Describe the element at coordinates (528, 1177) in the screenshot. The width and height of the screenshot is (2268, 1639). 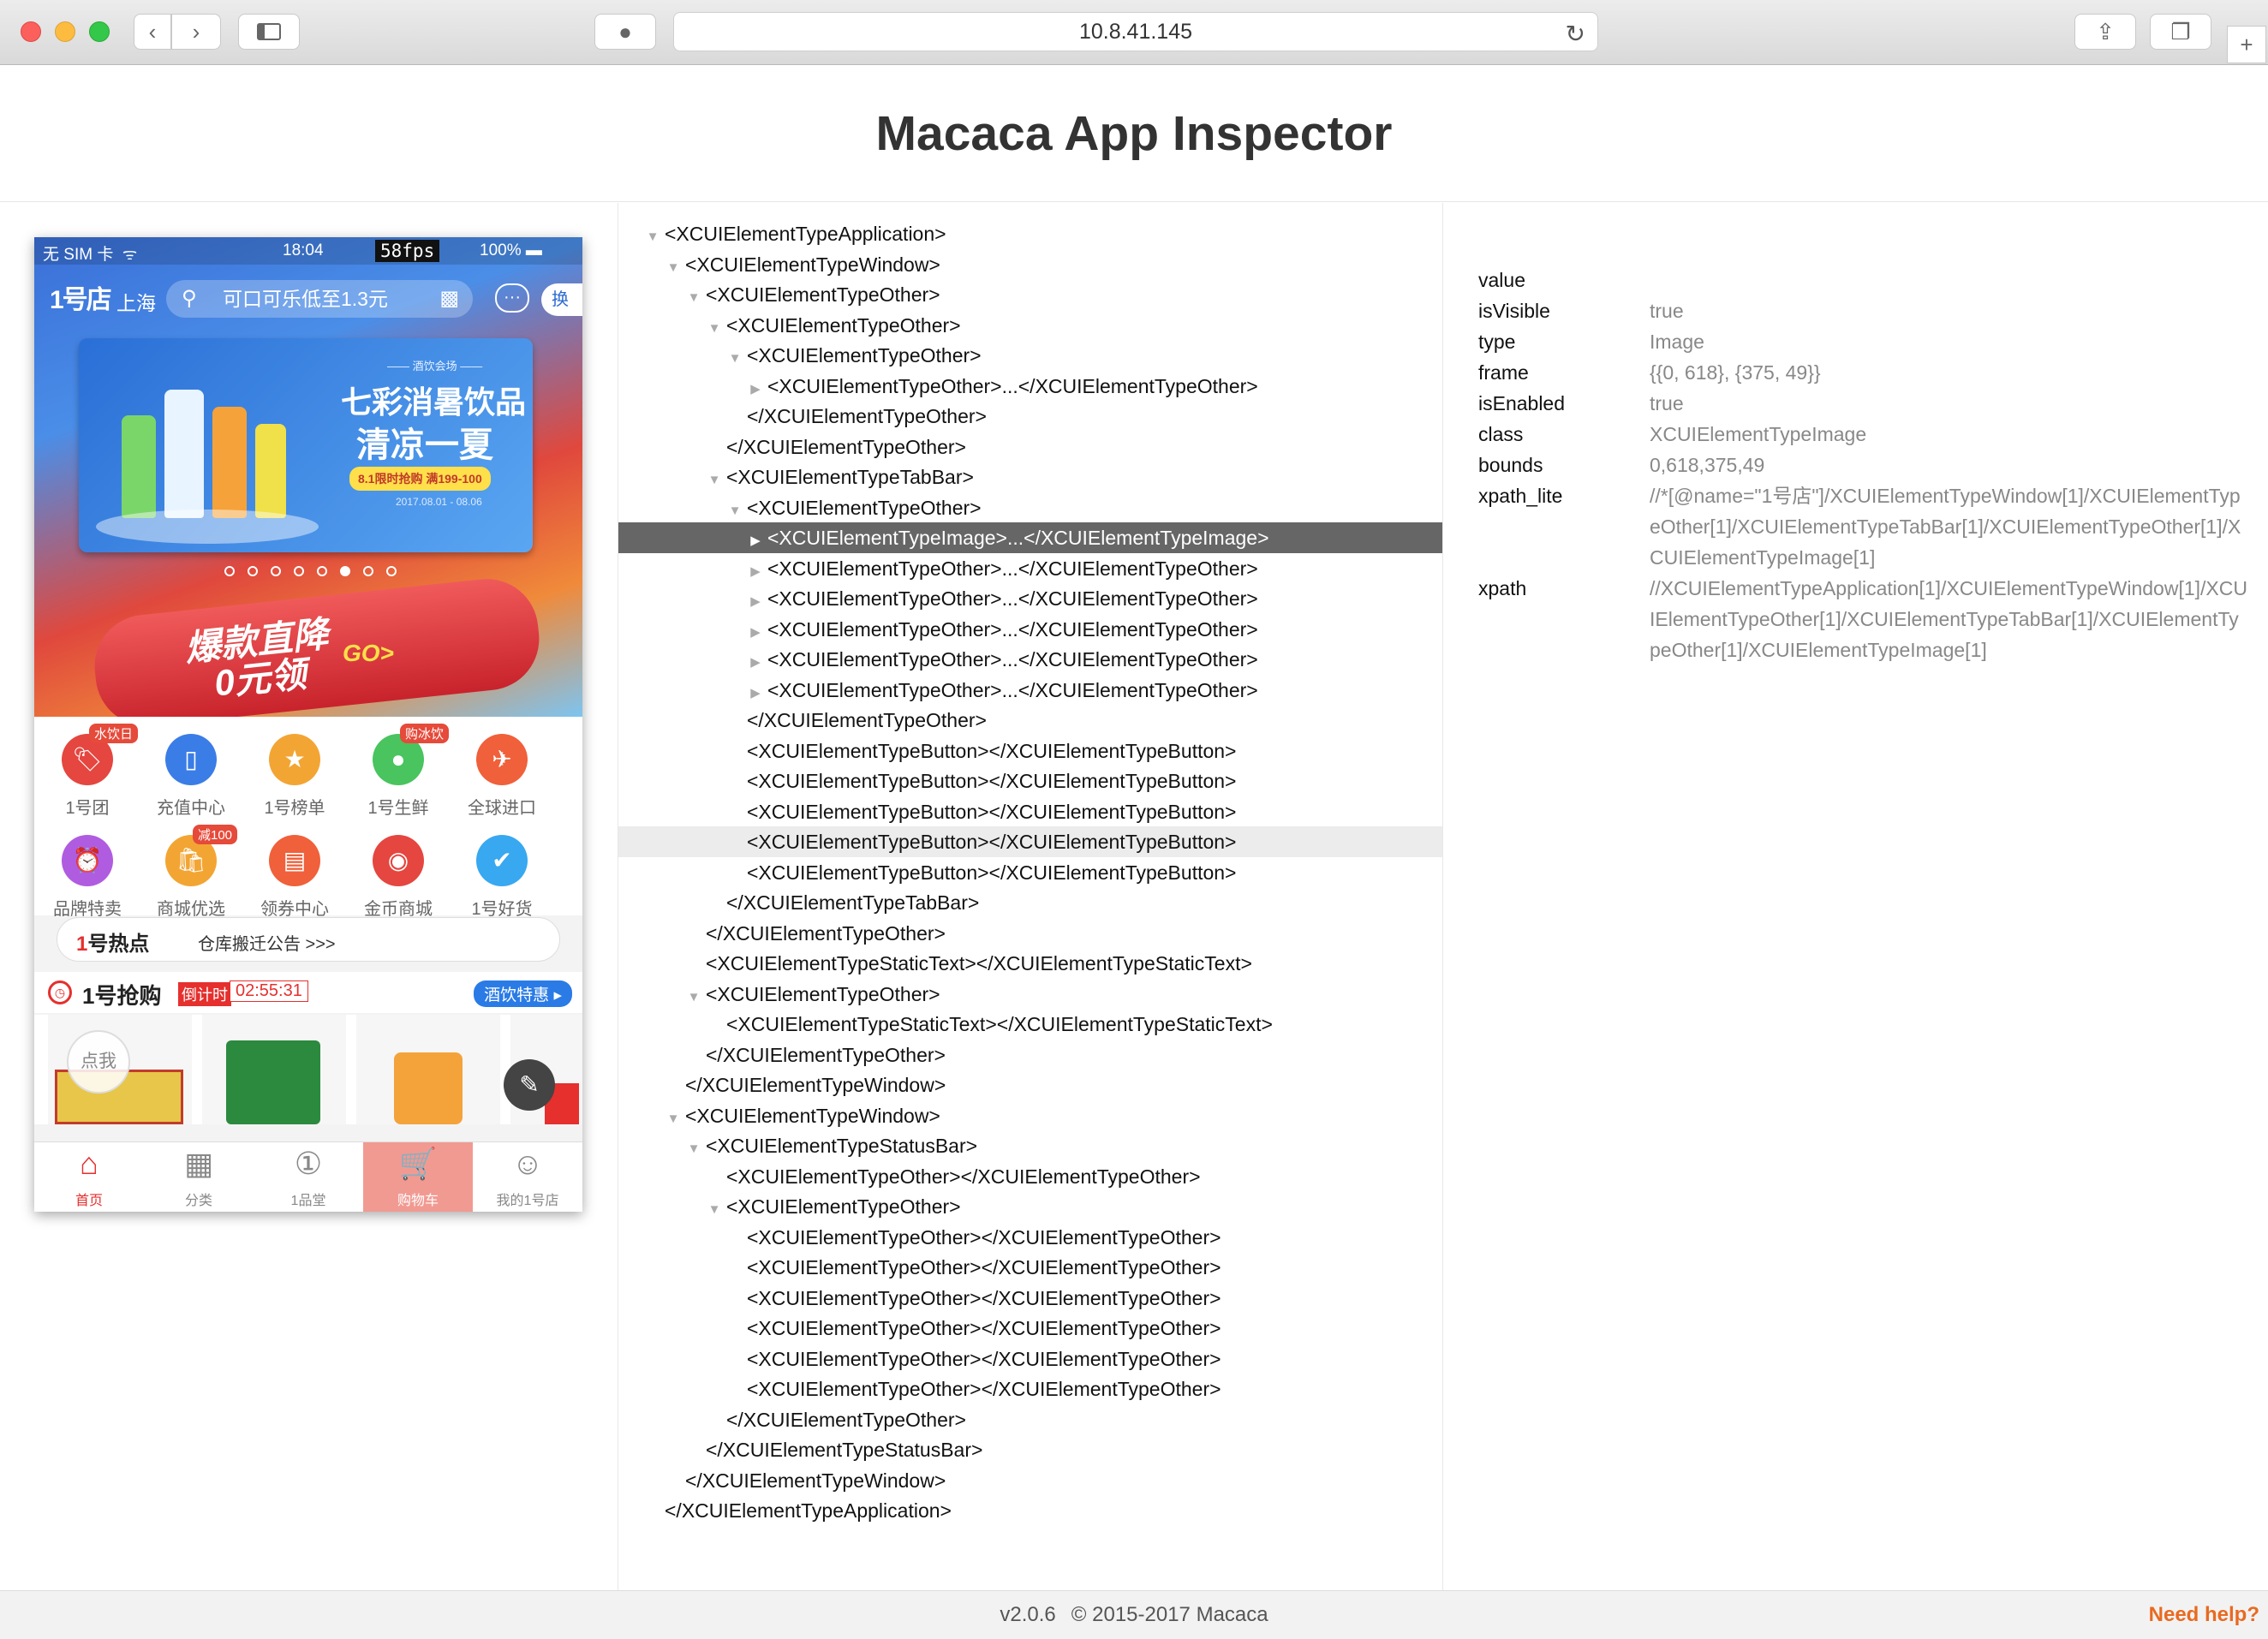
I see `my-store-tab: ☺ 我的1号店` at that location.